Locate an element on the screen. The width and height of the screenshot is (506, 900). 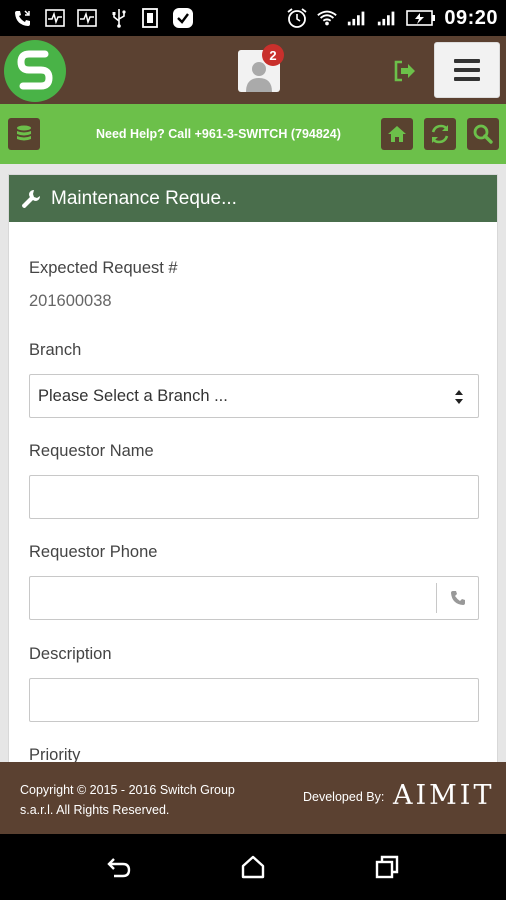
switch-logo-icon is located at coordinates (35, 71).